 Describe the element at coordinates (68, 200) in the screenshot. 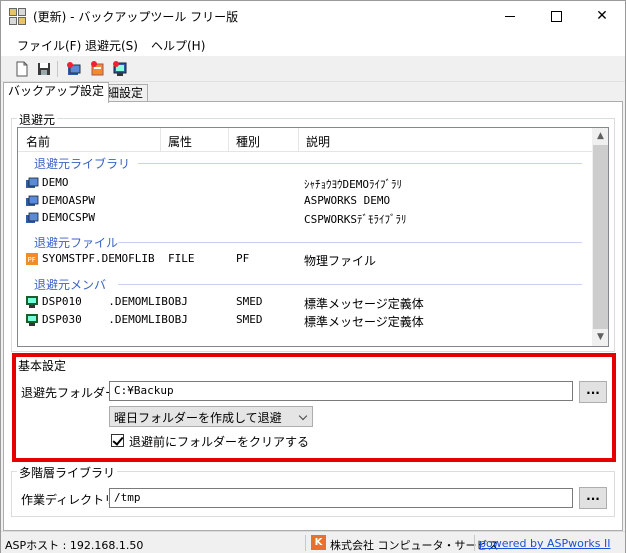

I see `cell-name: DEMOASPW` at that location.